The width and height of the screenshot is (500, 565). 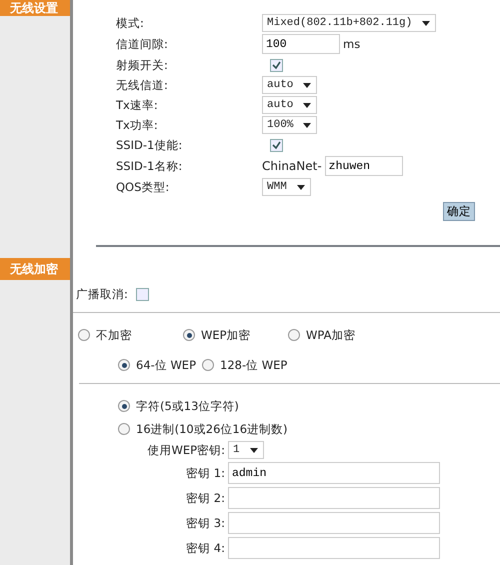 What do you see at coordinates (150, 145) in the screenshot?
I see `field-label: SSID-1使能:` at bounding box center [150, 145].